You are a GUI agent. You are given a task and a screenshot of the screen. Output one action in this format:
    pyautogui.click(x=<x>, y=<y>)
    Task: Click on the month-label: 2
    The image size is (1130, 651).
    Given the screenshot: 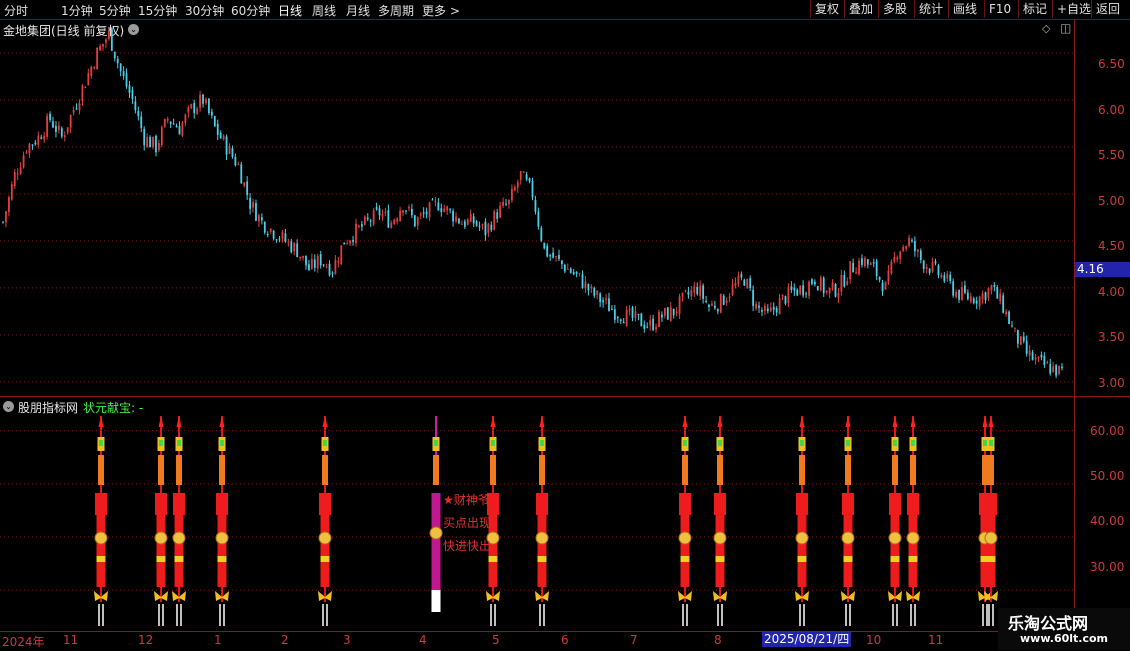 What is the action you would take?
    pyautogui.click(x=285, y=640)
    